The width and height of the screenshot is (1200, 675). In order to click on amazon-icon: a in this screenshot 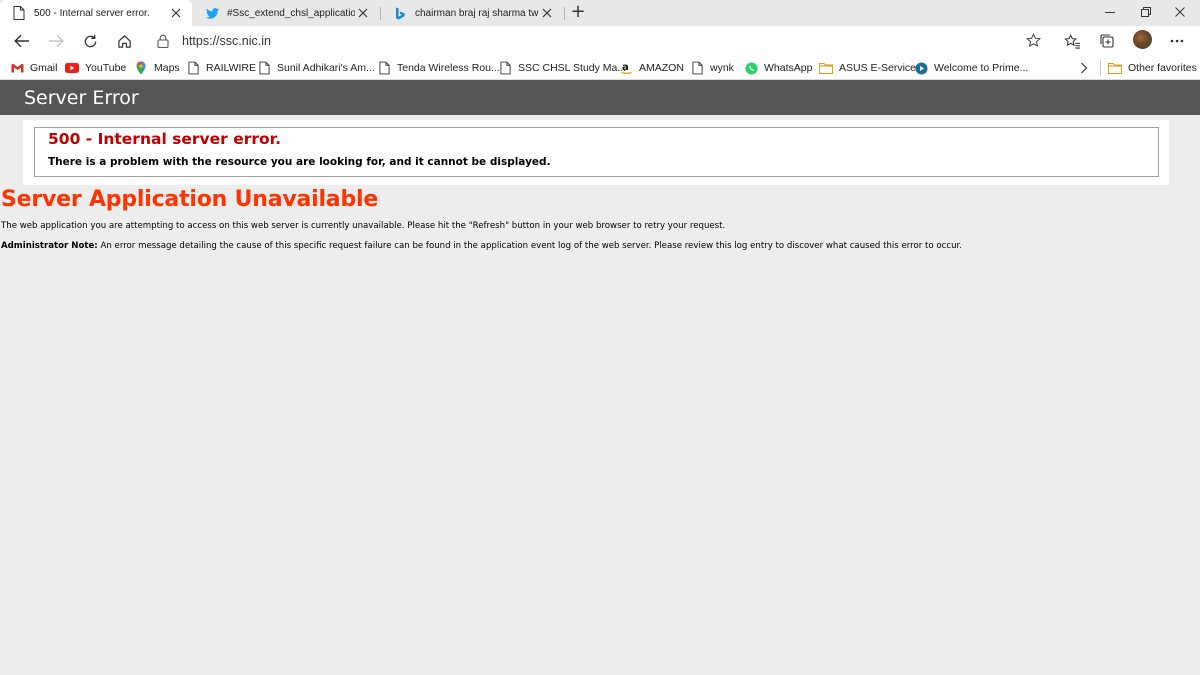, I will do `click(626, 68)`.